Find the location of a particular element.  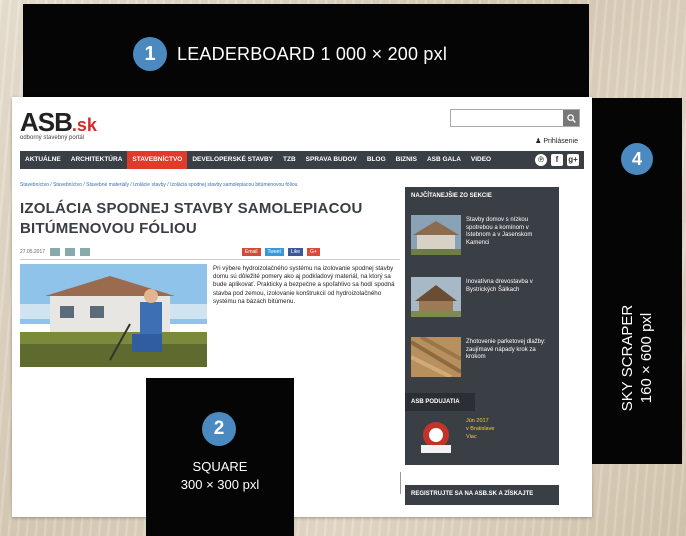

share-email-button: Email is located at coordinates (251, 252).